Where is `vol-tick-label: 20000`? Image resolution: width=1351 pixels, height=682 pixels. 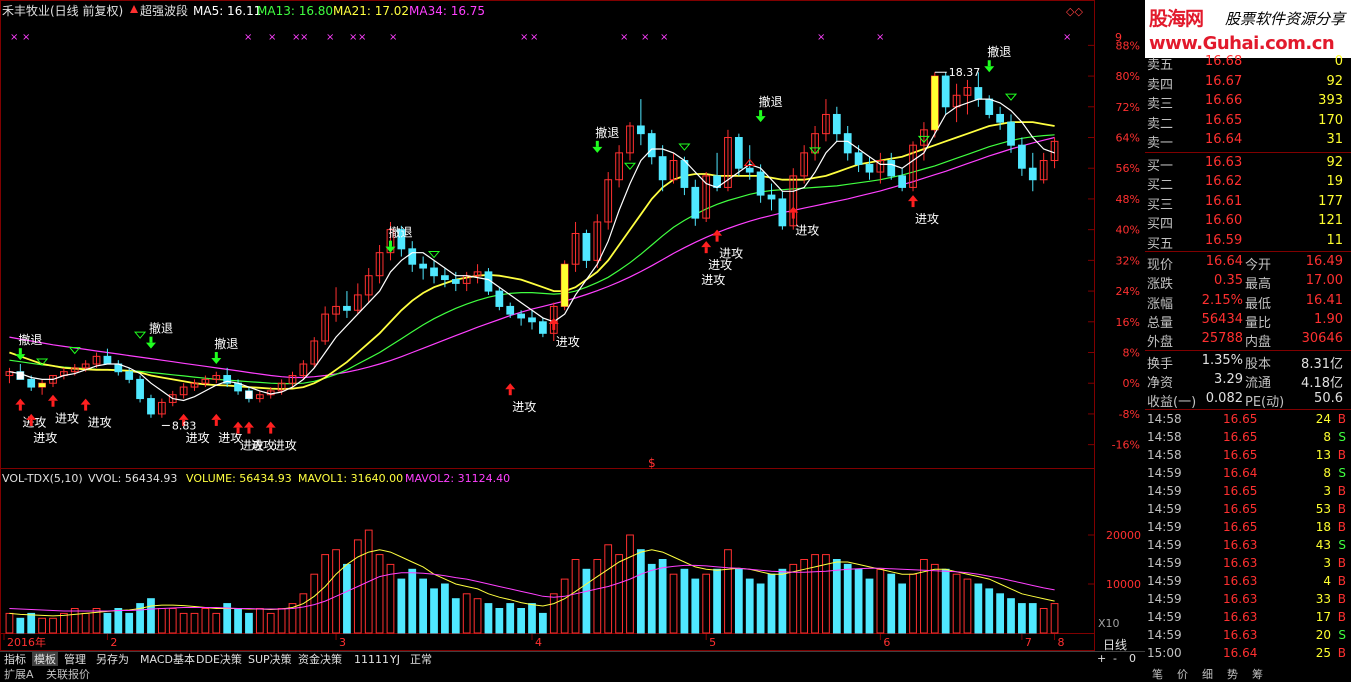 vol-tick-label: 20000 is located at coordinates (1123, 535).